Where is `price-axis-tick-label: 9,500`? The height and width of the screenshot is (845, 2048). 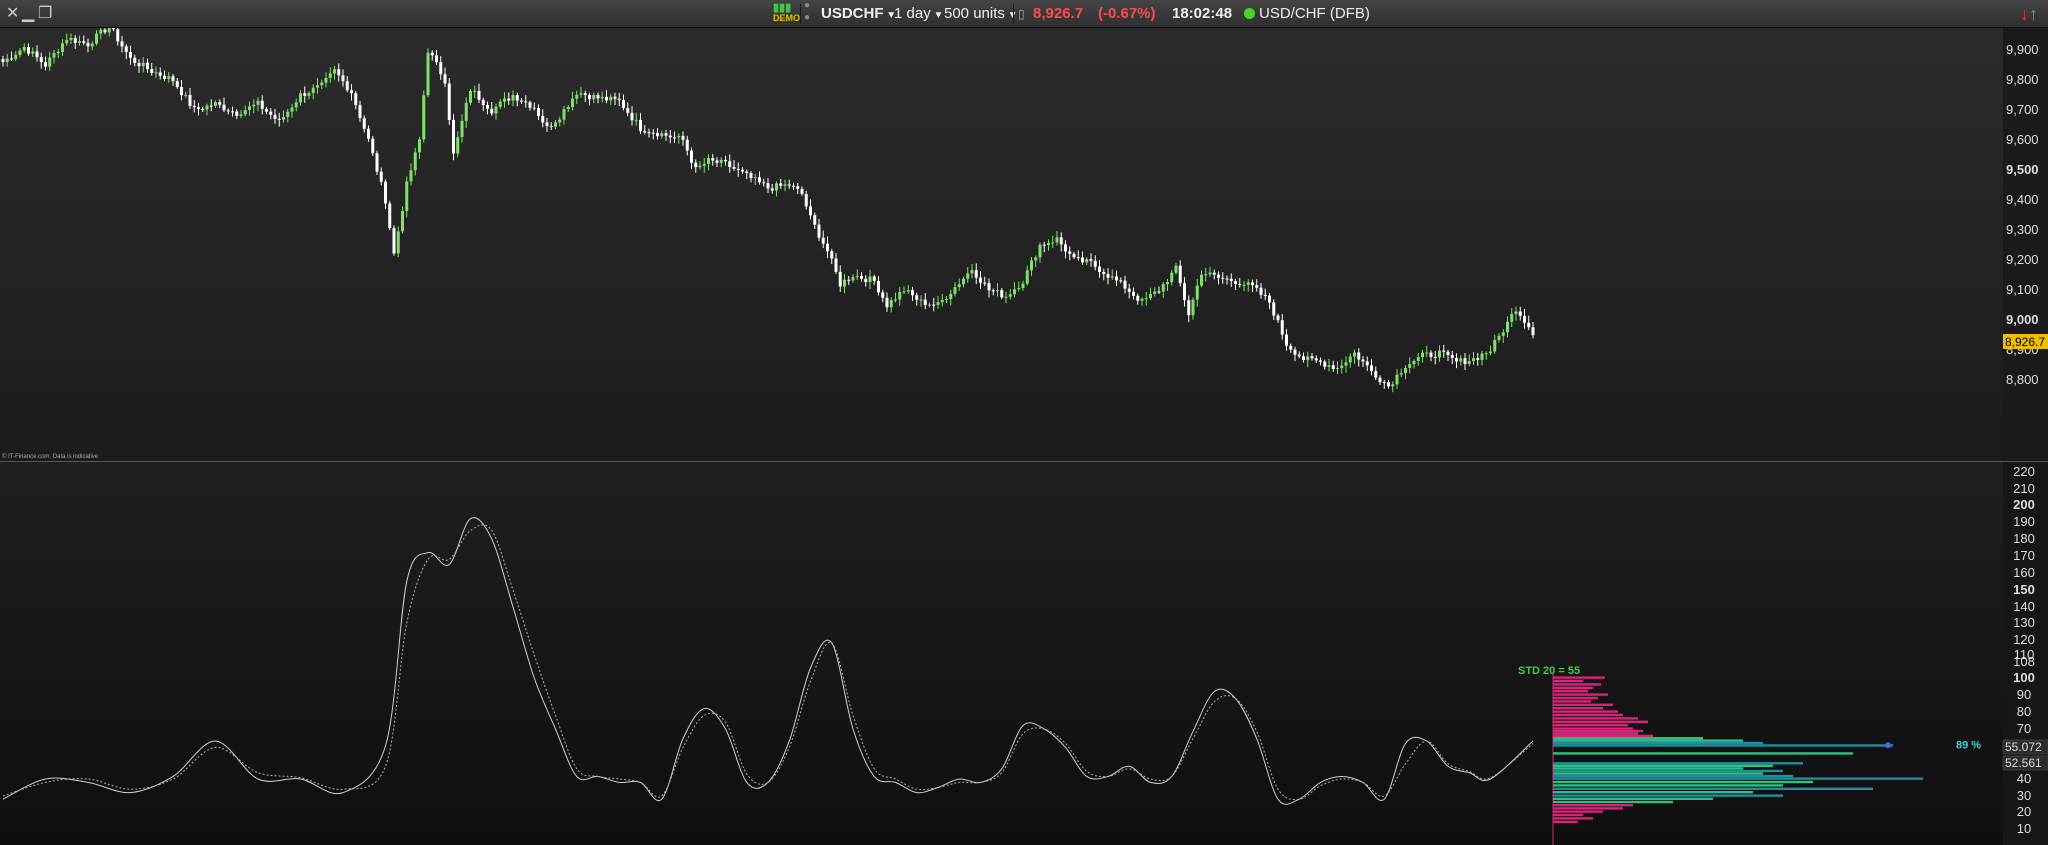
price-axis-tick-label: 9,500 is located at coordinates (2022, 169).